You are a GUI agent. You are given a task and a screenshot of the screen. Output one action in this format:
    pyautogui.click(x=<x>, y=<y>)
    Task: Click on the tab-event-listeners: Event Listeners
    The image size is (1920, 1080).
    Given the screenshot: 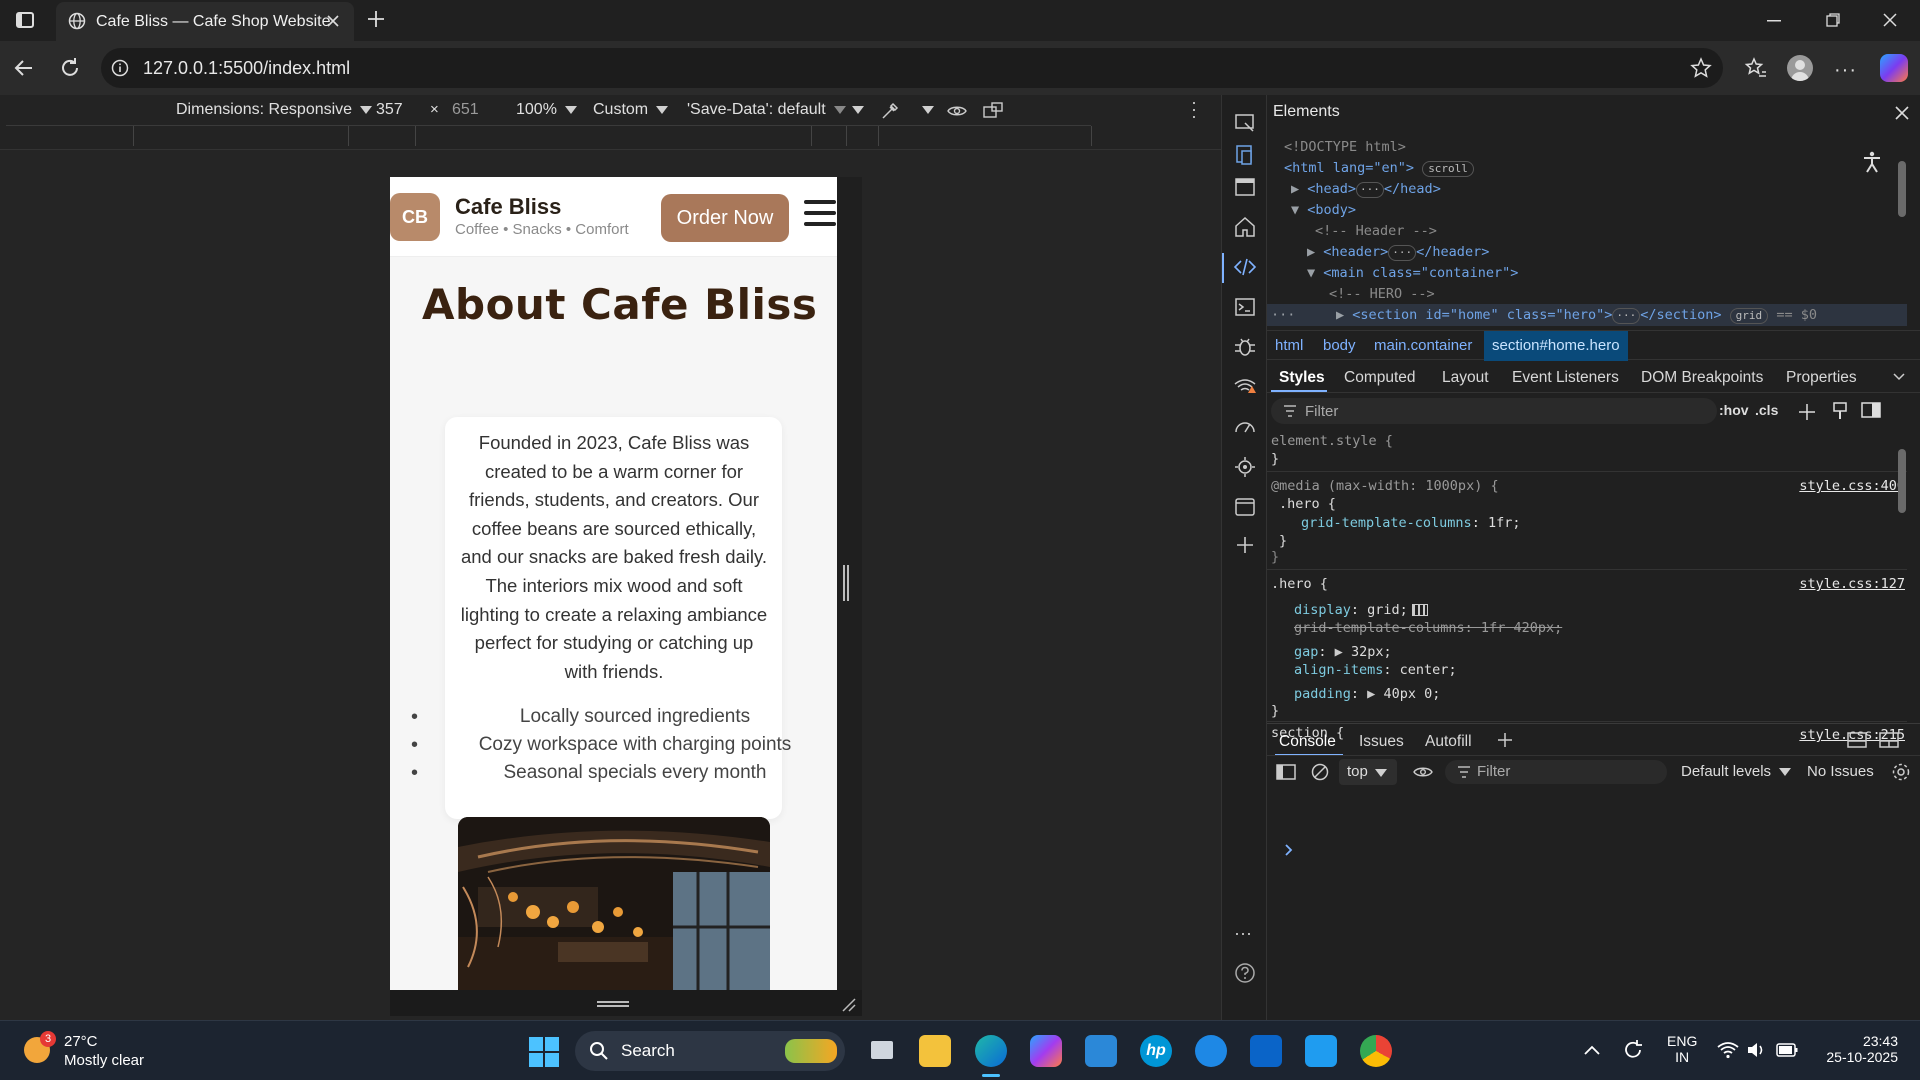 What is the action you would take?
    pyautogui.click(x=1565, y=378)
    